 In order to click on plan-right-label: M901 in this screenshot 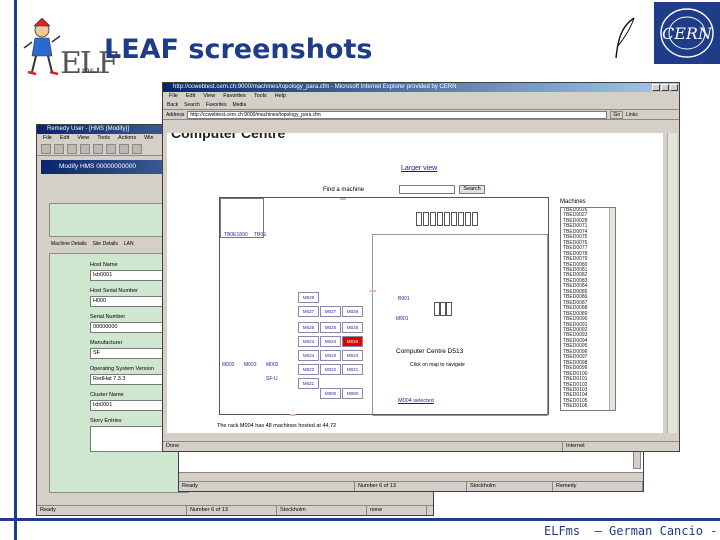, I will do `click(402, 319)`.